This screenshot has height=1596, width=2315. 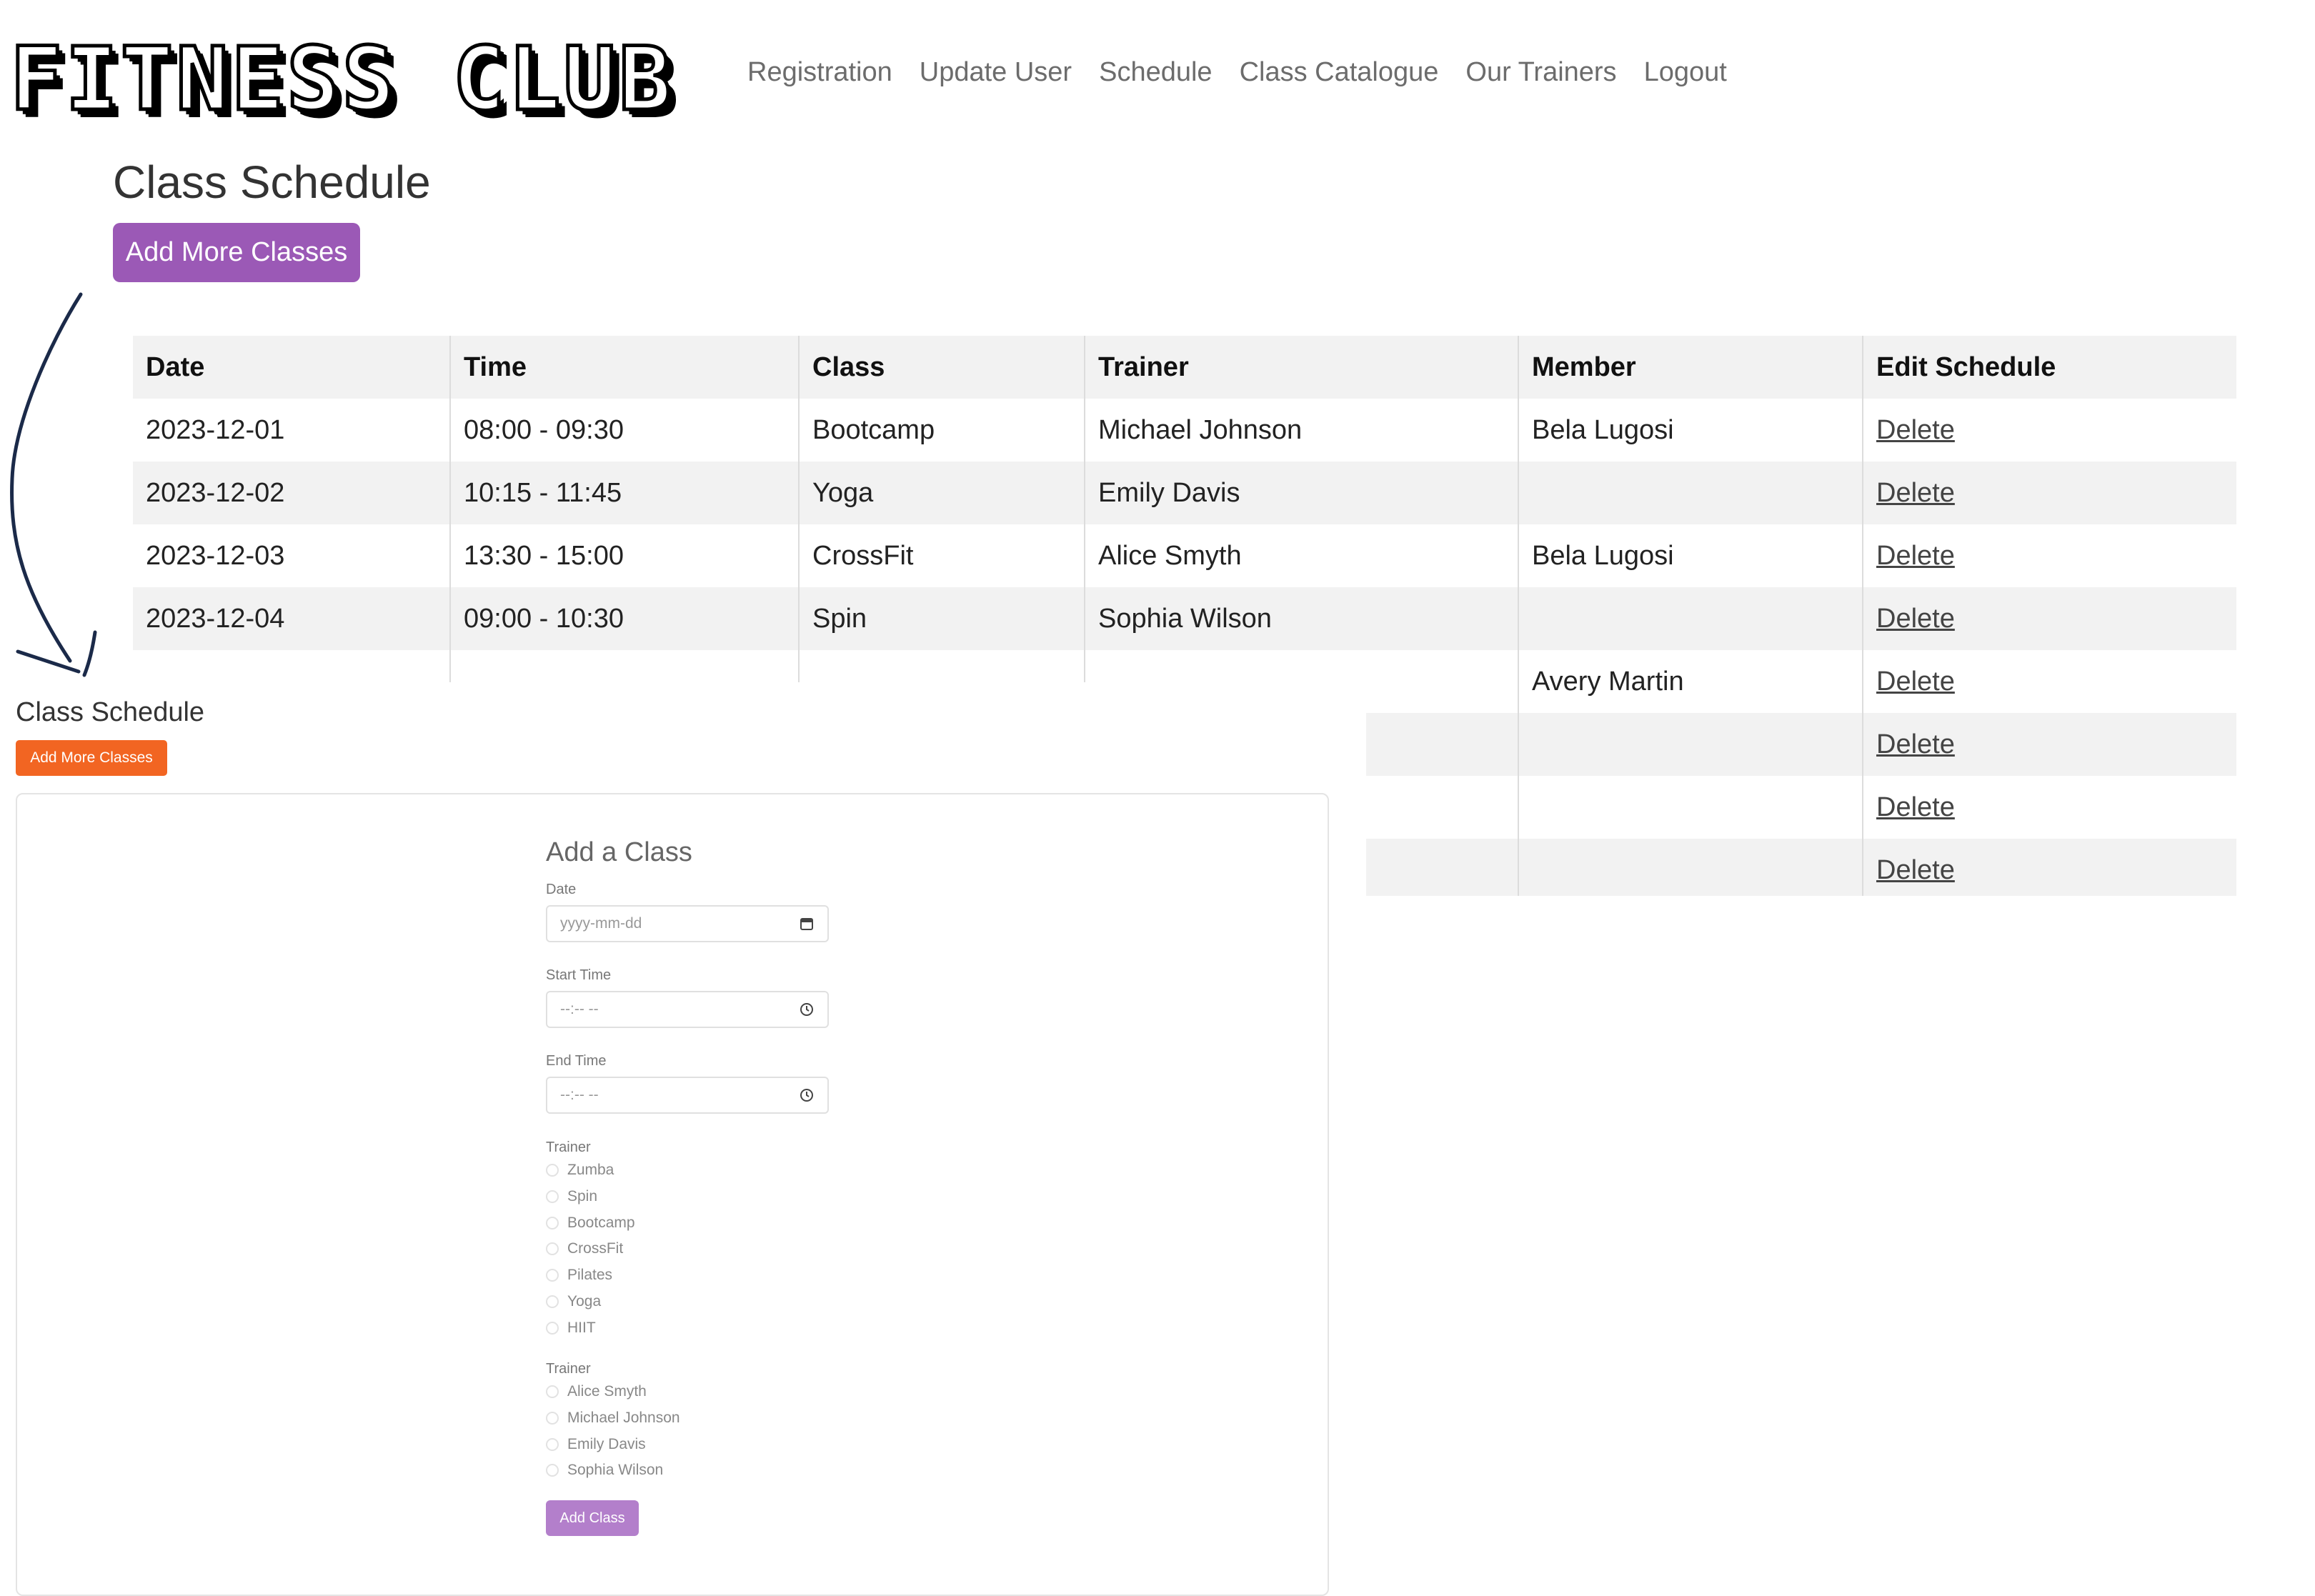 I want to click on nav-our-trainers: Our Trainers, so click(x=1540, y=72).